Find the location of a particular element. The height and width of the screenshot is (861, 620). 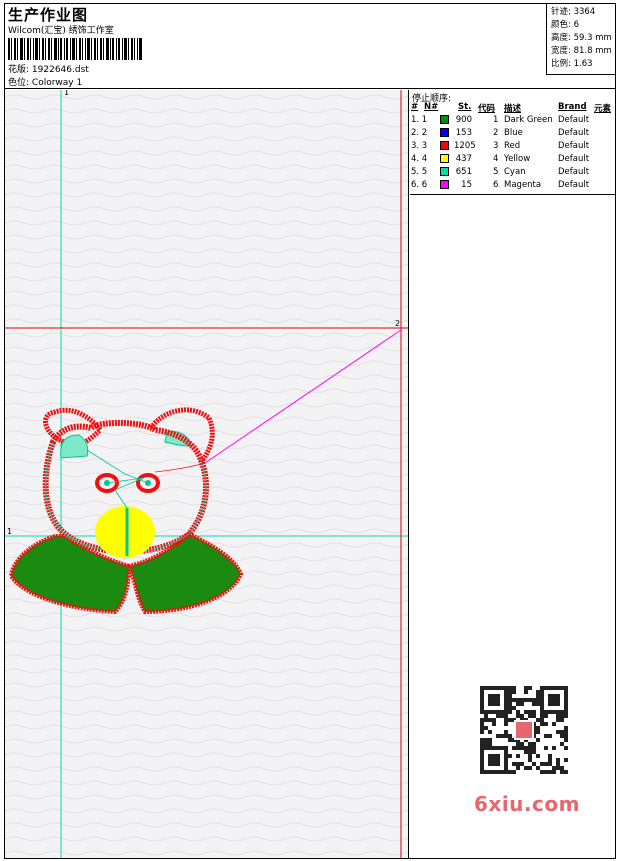

col-header-element: 元素 is located at coordinates (603, 109).